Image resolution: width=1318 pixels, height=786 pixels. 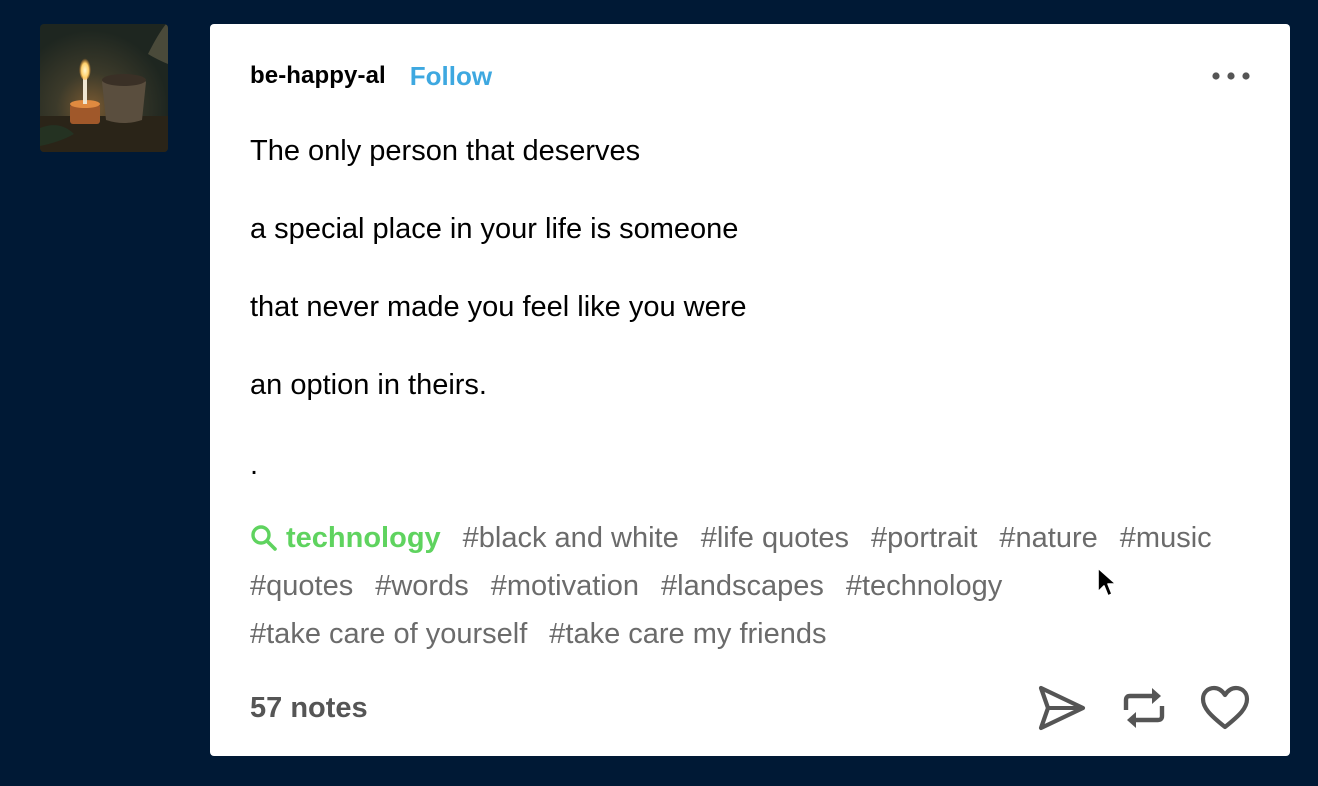 I want to click on blog-name-link: be-happy-al, so click(x=318, y=76).